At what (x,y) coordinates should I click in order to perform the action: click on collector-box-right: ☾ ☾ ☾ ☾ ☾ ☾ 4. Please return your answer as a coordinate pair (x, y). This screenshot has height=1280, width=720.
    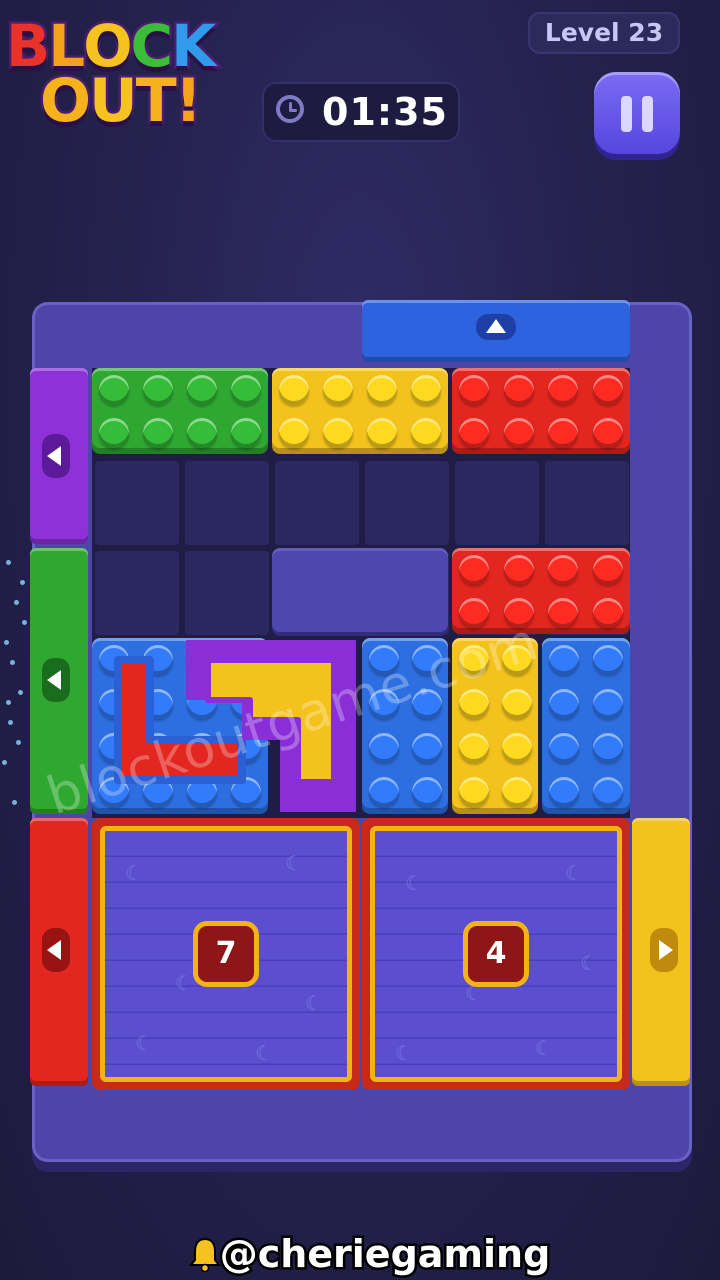
    Looking at the image, I should click on (496, 954).